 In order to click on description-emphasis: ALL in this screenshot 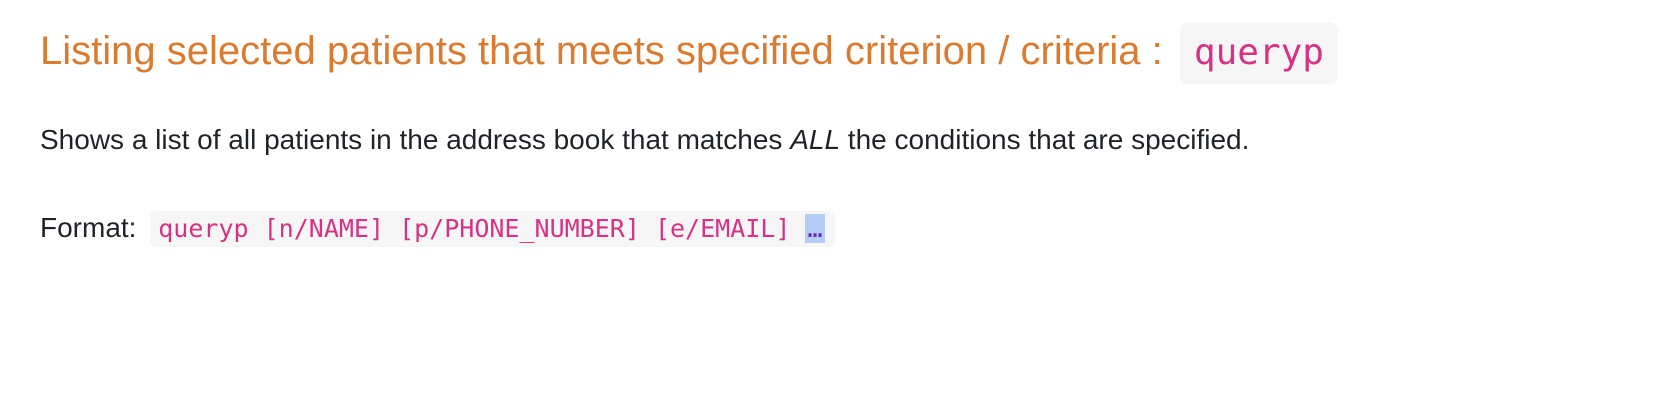, I will do `click(815, 140)`.